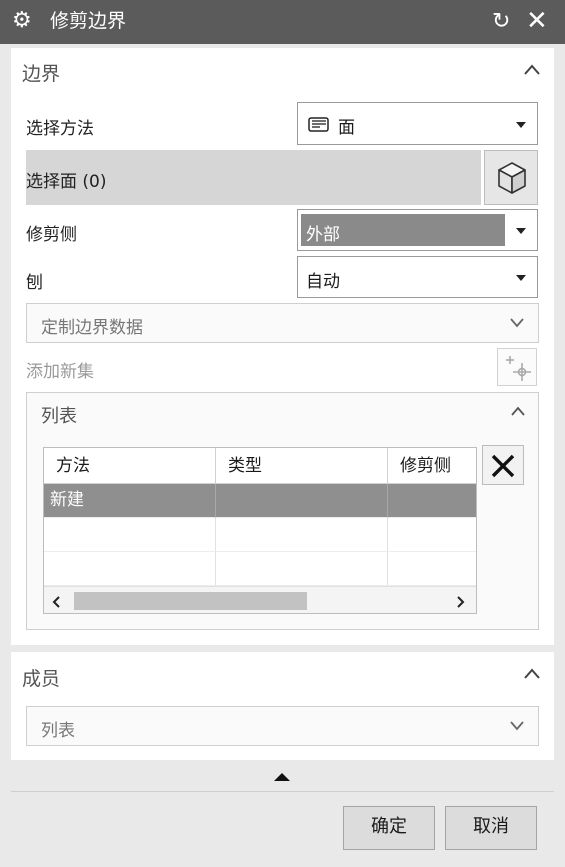  What do you see at coordinates (318, 124) in the screenshot?
I see `face-icon` at bounding box center [318, 124].